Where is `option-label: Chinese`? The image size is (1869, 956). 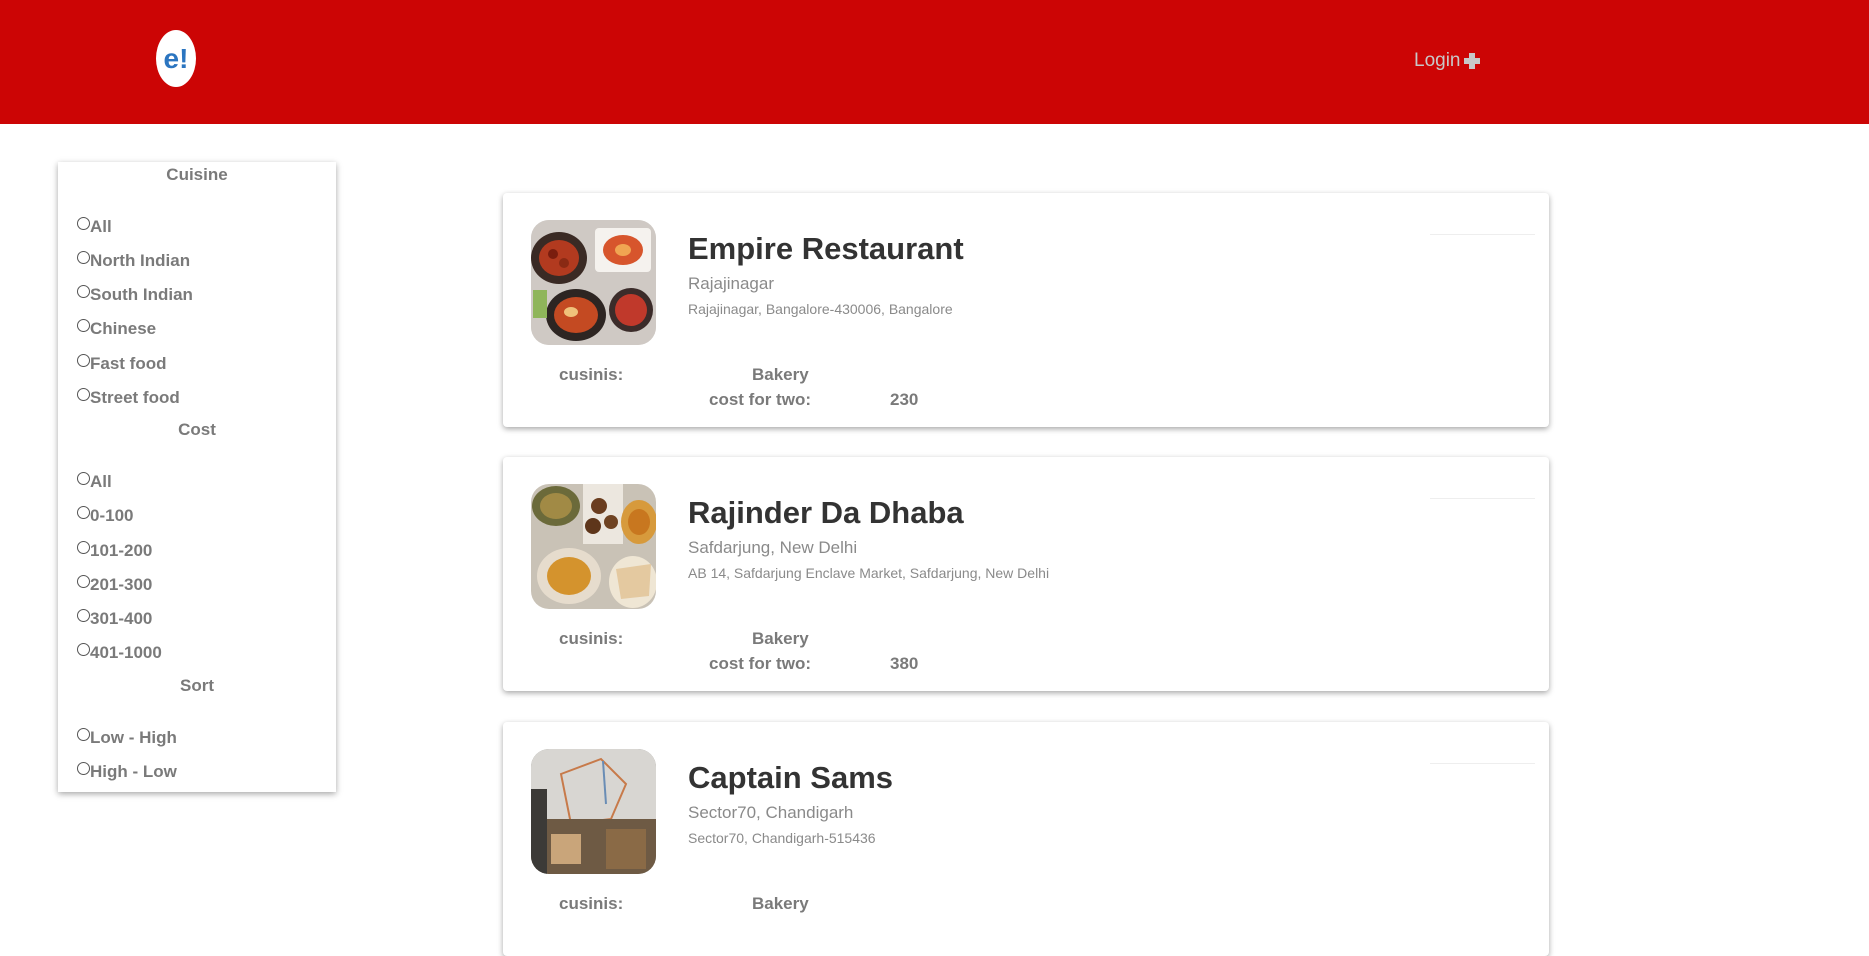 option-label: Chinese is located at coordinates (123, 328).